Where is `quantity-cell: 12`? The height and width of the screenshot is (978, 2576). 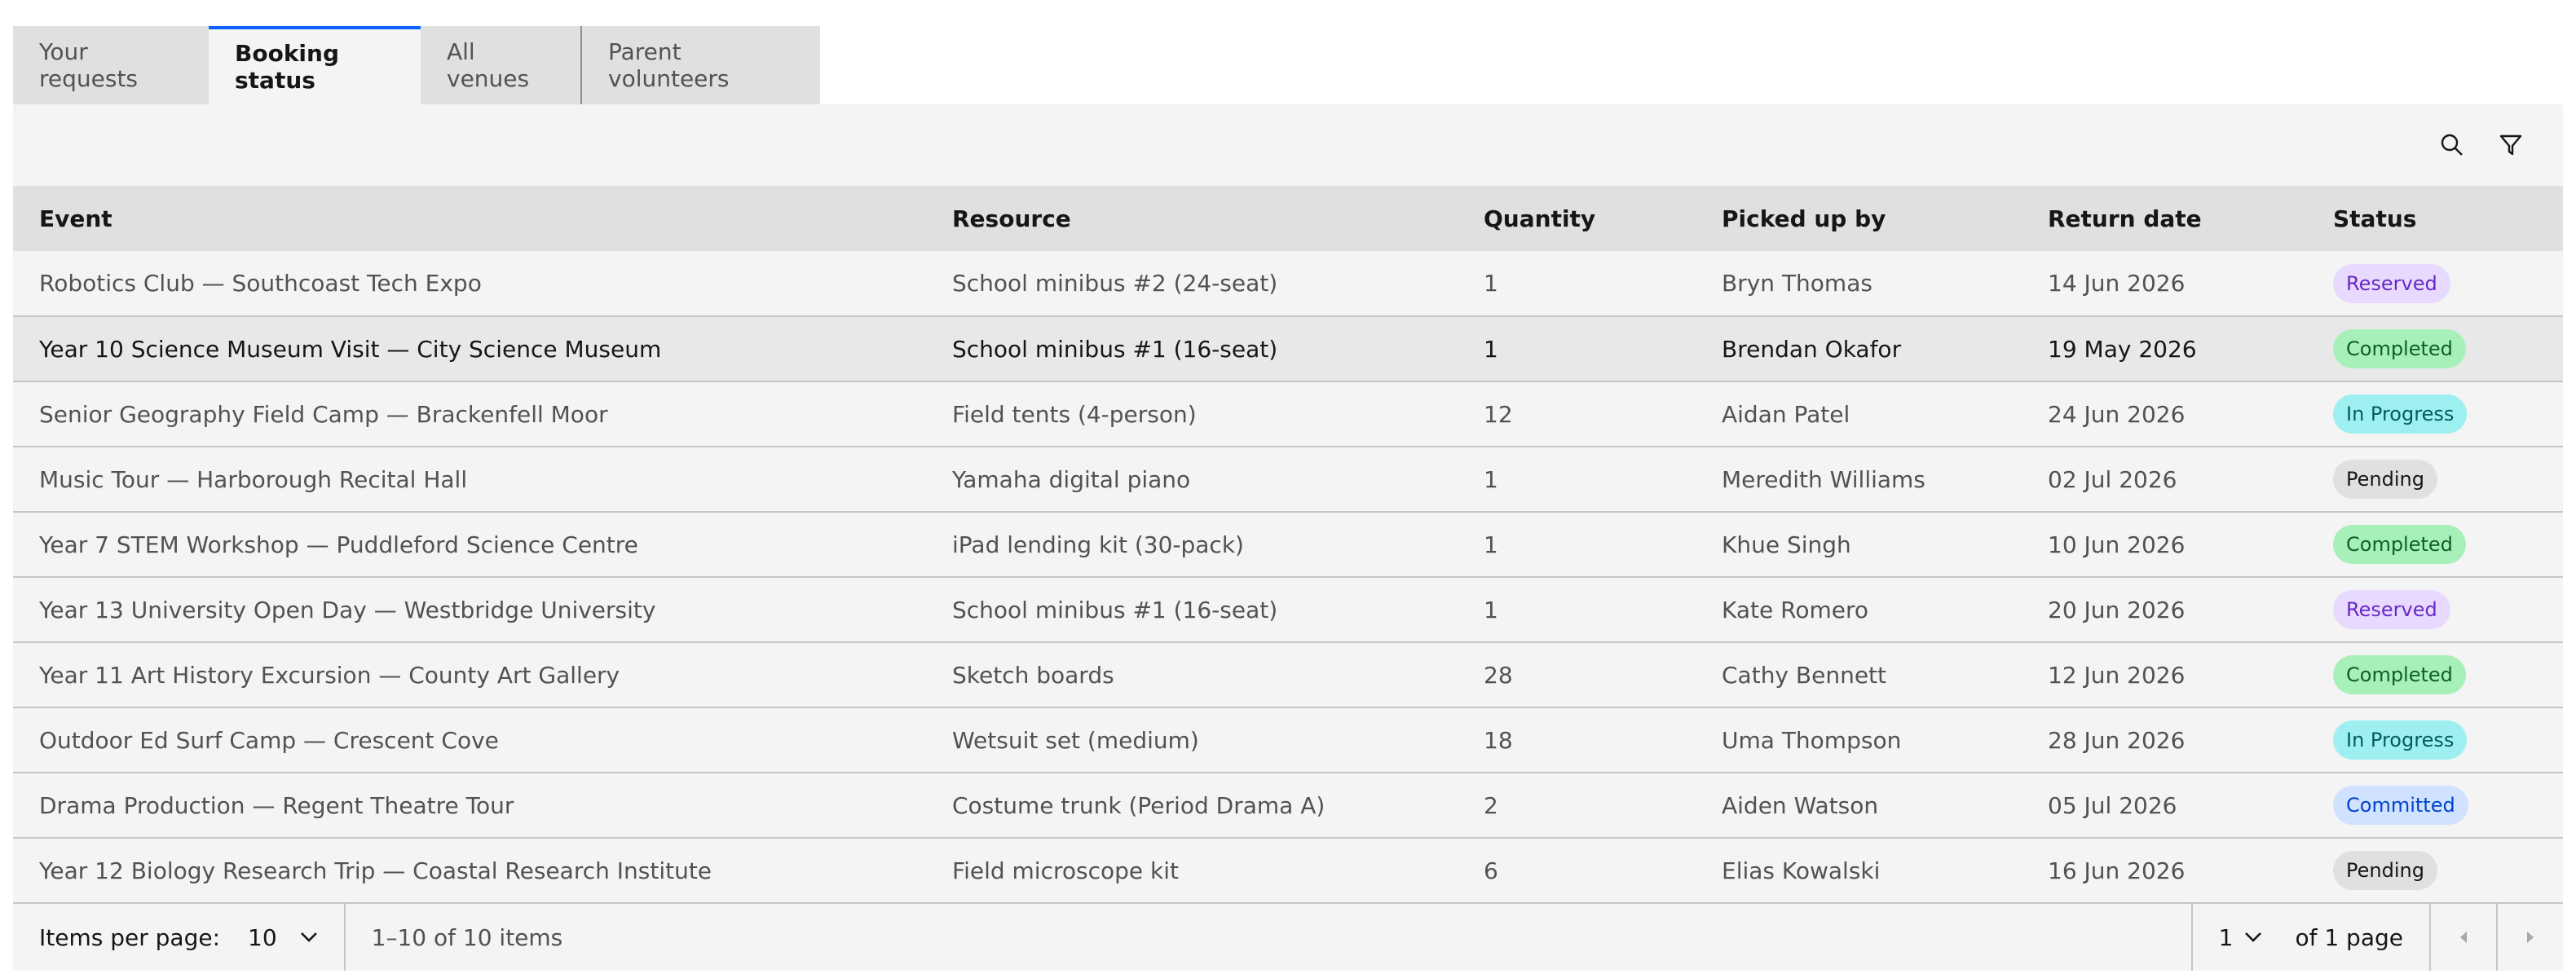
quantity-cell: 12 is located at coordinates (1577, 414).